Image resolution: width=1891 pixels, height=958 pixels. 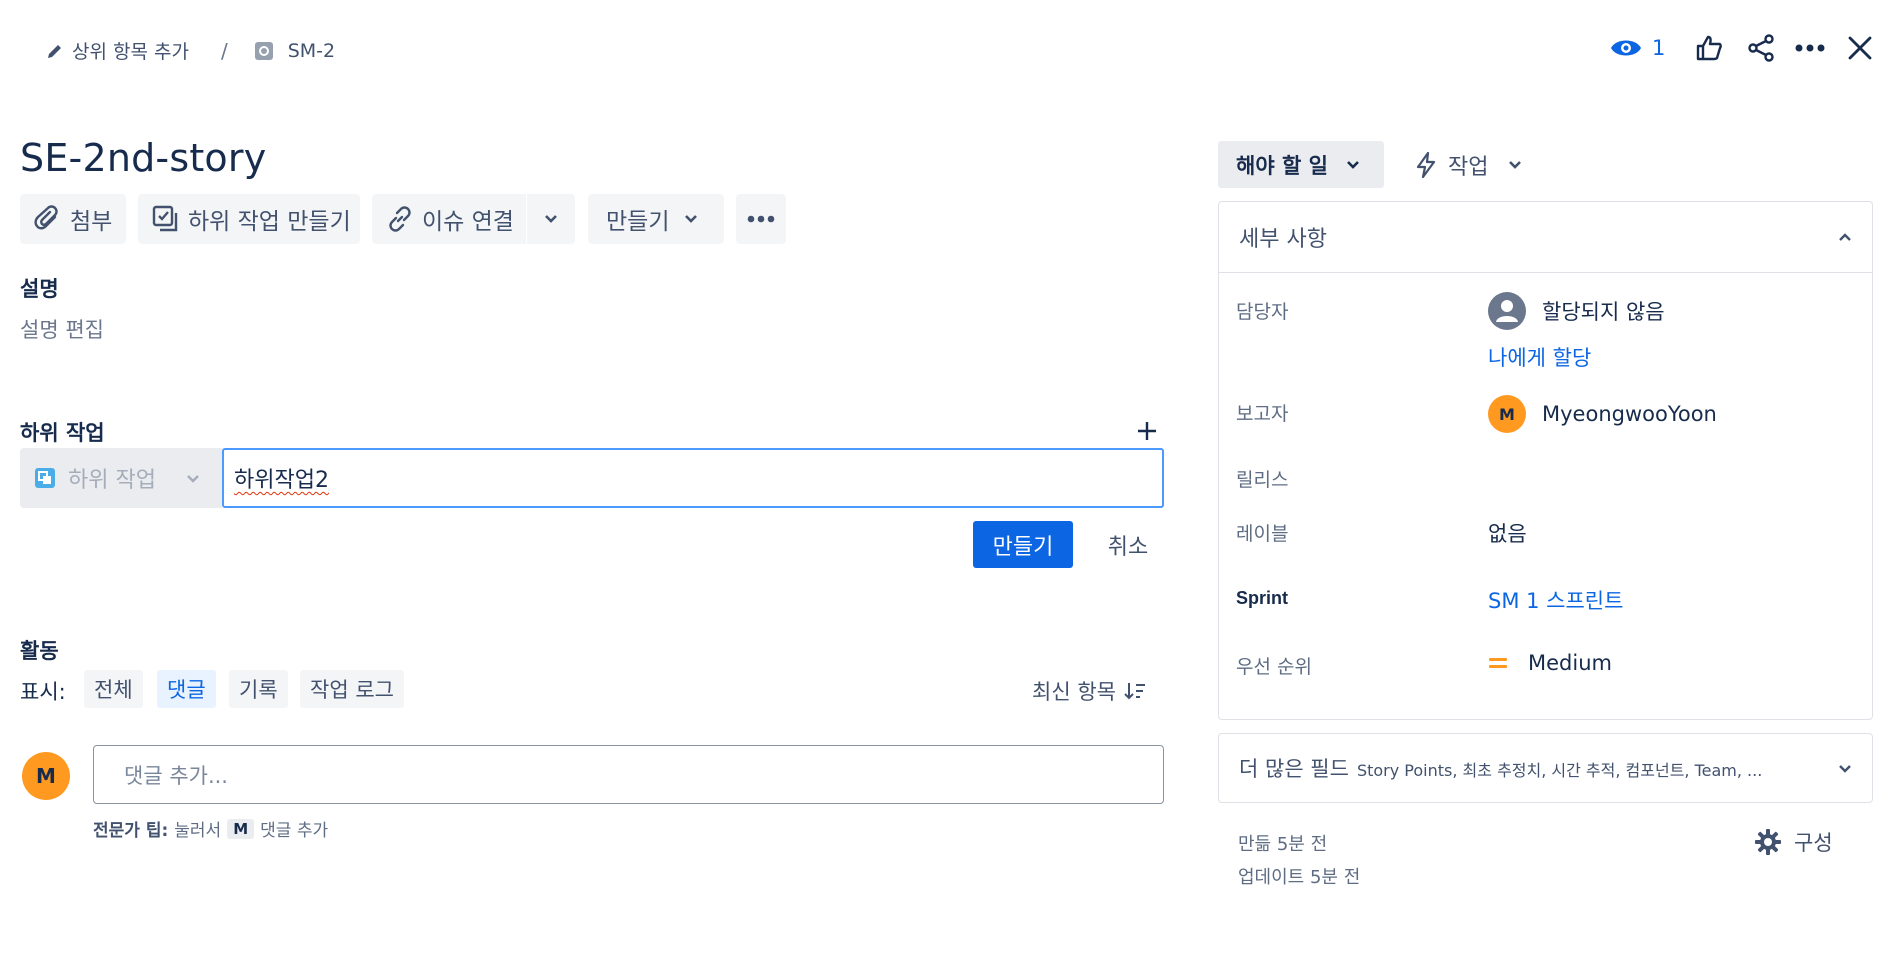 I want to click on created-time: 만듦 5분 전, so click(x=1283, y=844).